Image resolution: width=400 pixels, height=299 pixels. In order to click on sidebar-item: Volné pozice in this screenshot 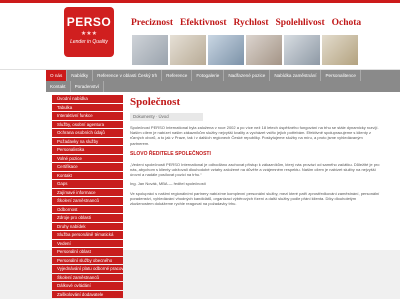, I will do `click(87, 158)`.